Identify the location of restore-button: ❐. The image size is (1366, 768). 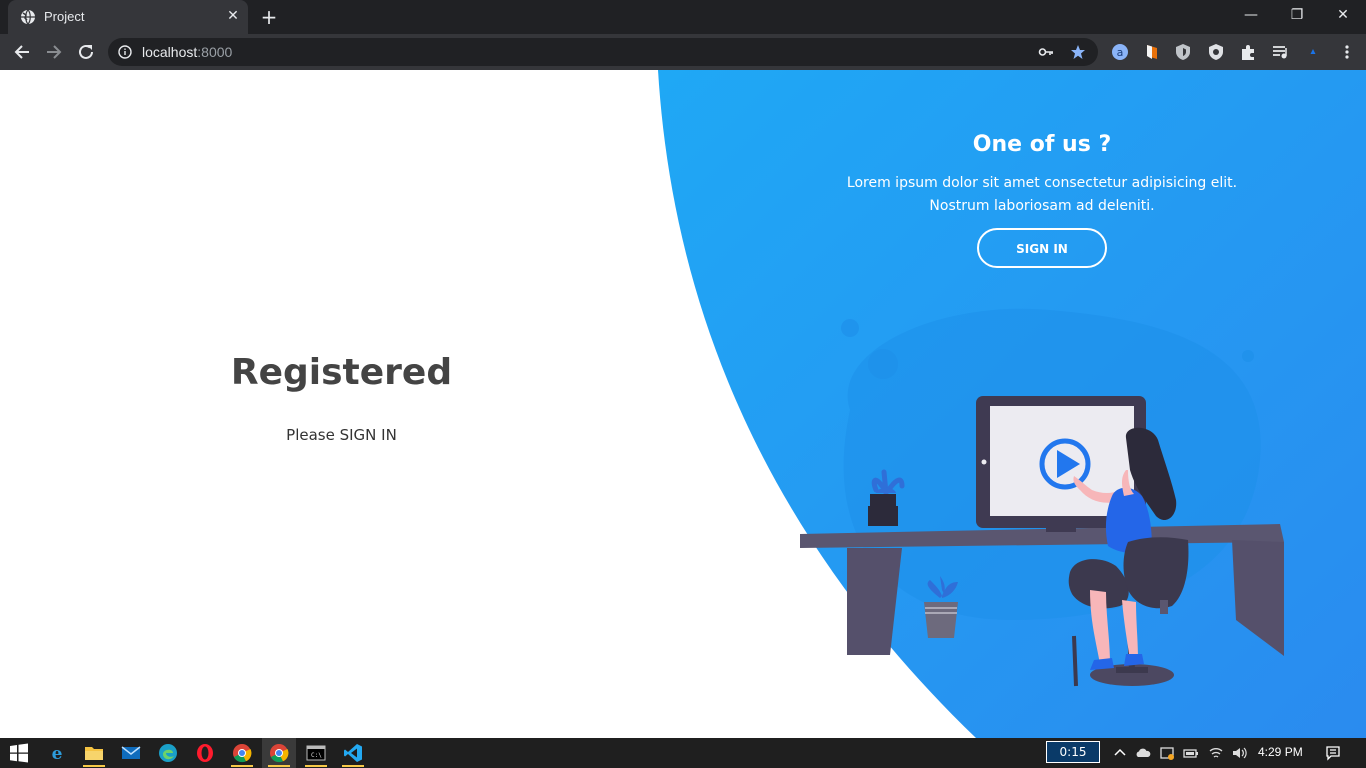
(1297, 15).